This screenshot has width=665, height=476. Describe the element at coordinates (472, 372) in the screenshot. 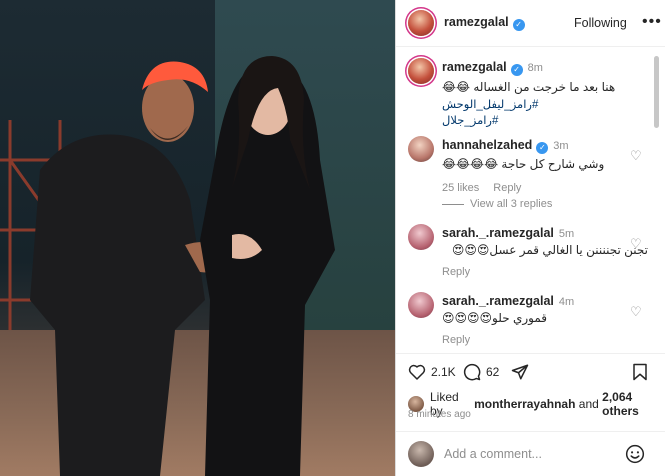

I see `comment-bubble-icon` at that location.